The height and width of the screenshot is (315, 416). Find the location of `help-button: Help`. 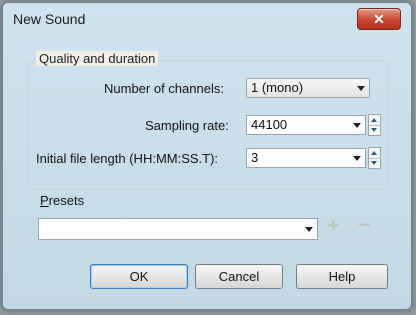

help-button: Help is located at coordinates (342, 276).